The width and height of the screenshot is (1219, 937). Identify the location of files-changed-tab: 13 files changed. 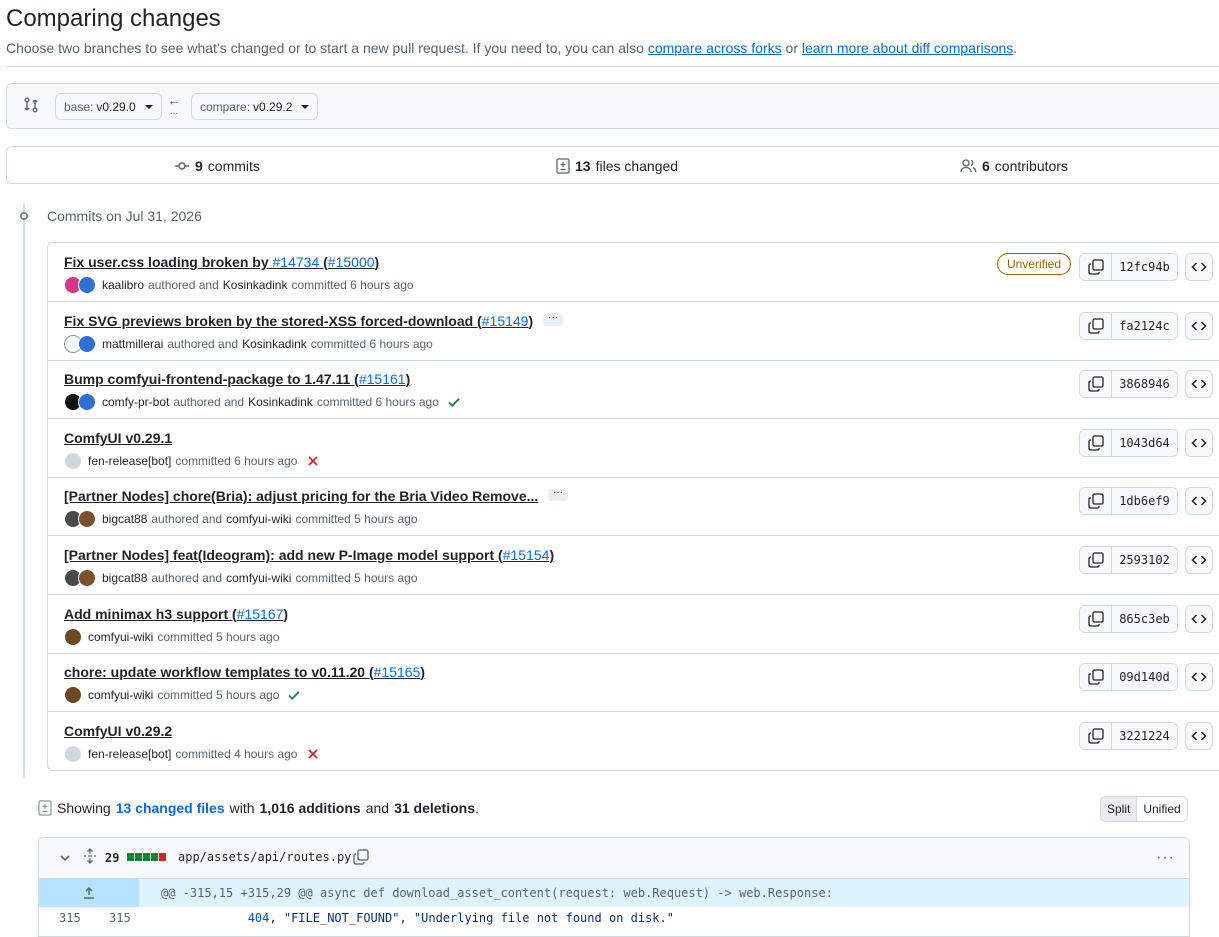
(617, 166).